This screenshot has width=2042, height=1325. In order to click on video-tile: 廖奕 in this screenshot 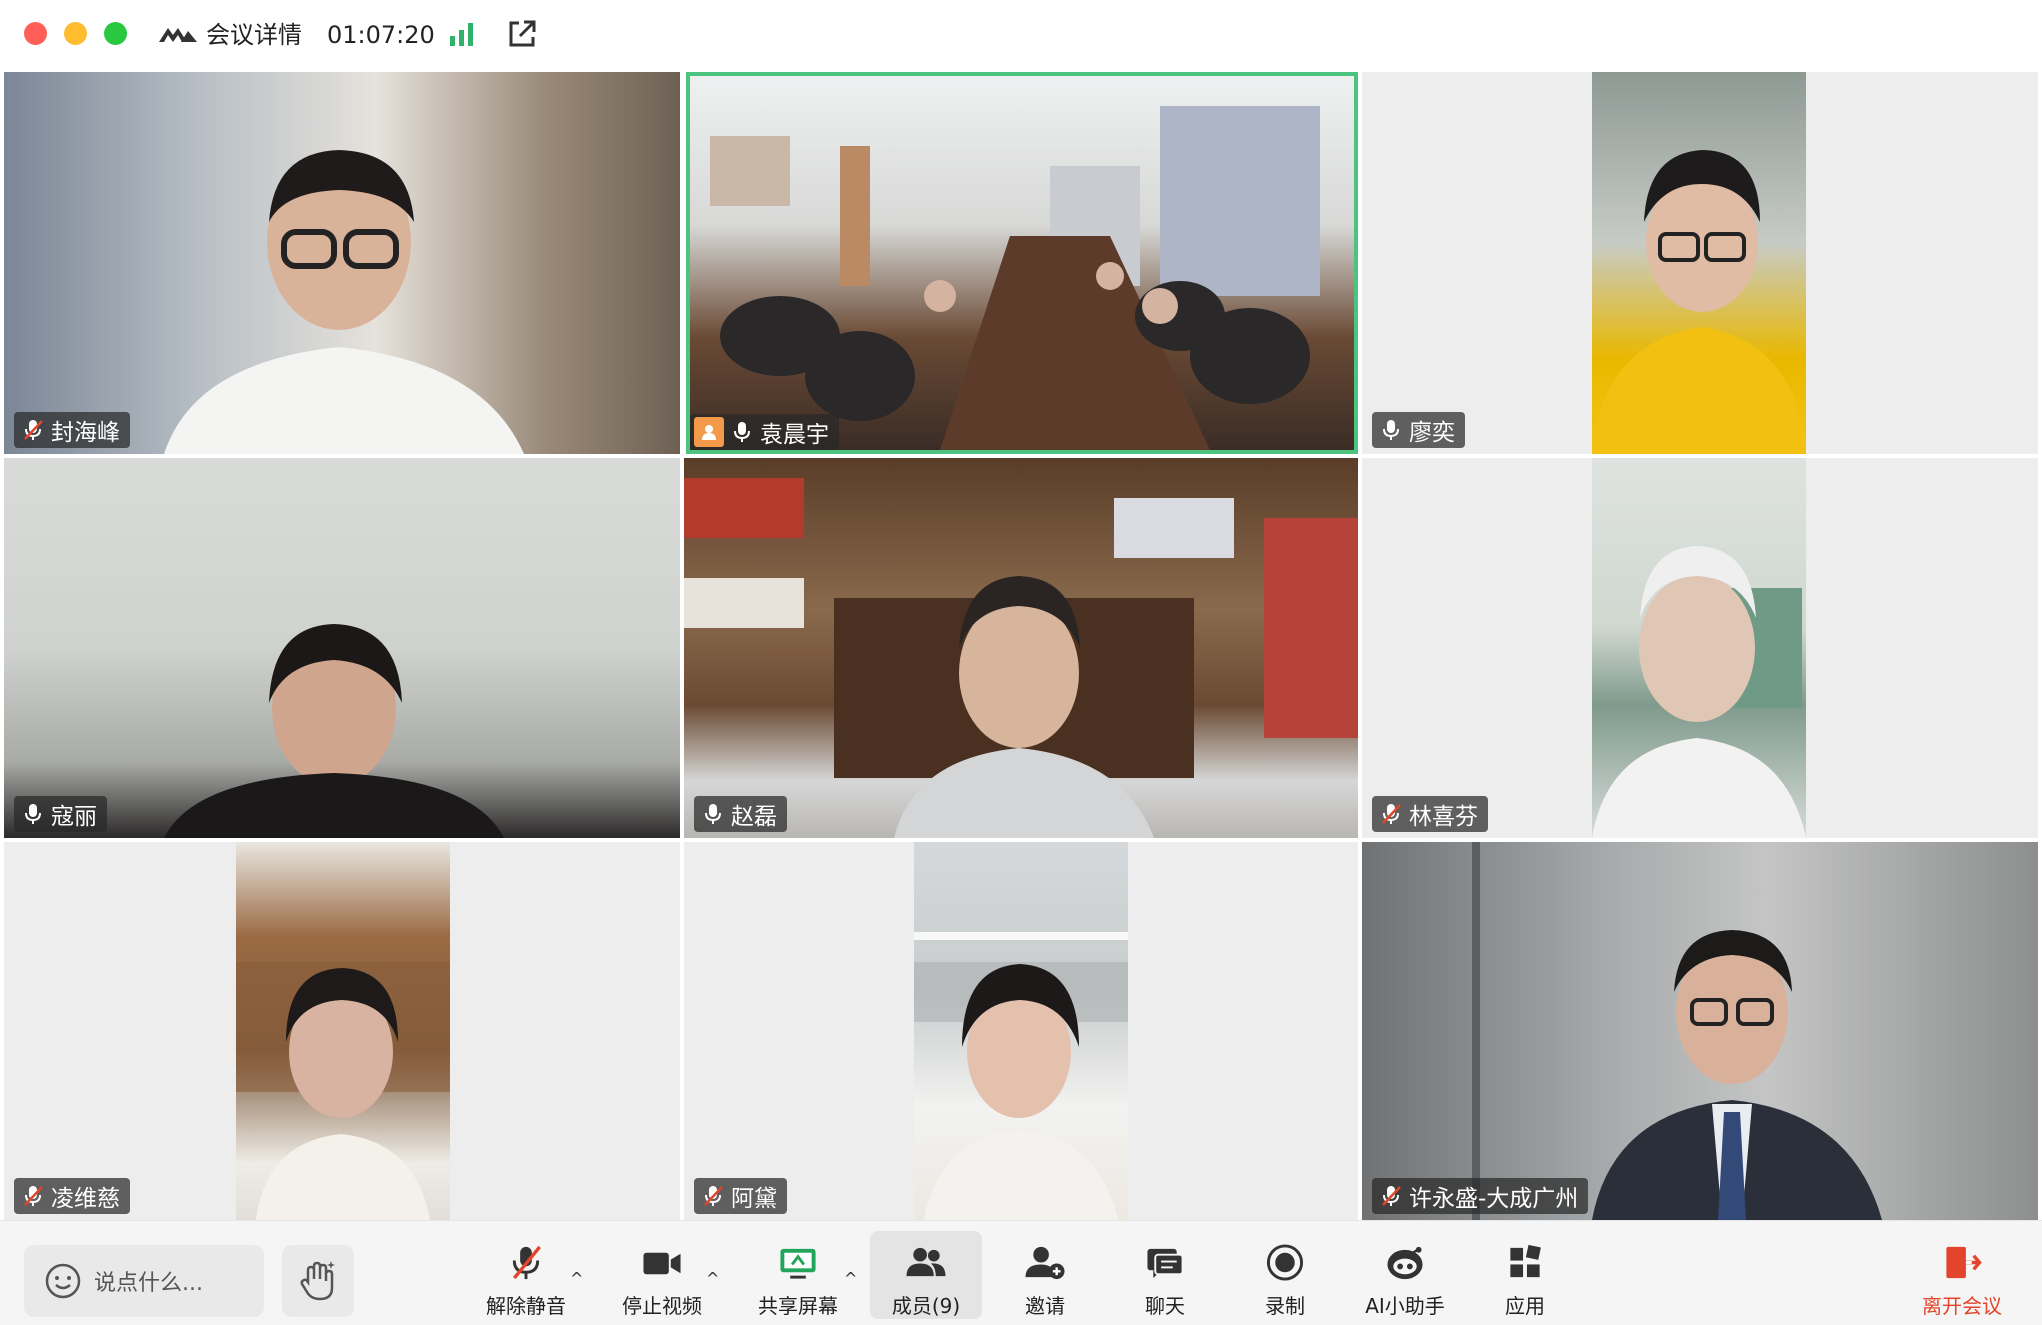, I will do `click(1700, 263)`.